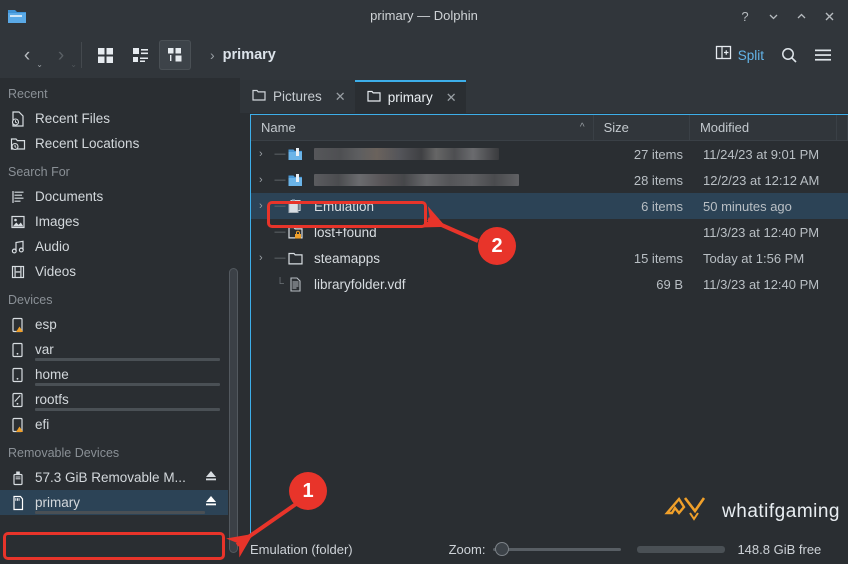 This screenshot has width=848, height=564. Describe the element at coordinates (787, 16) in the screenshot. I see `window-controls: ?` at that location.